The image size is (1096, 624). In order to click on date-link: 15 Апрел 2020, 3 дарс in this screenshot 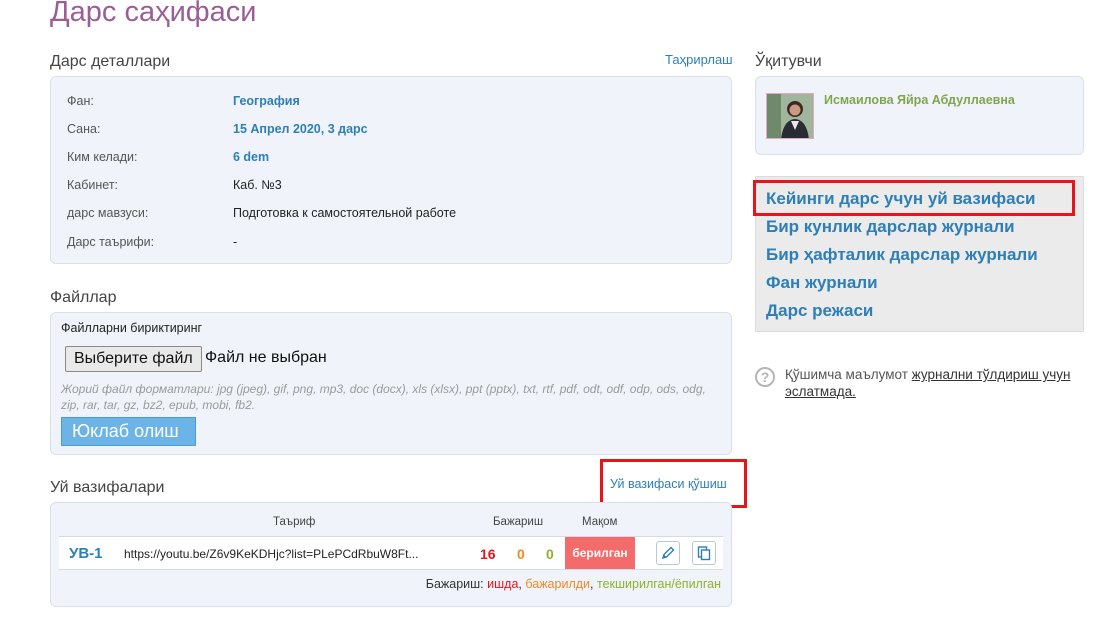, I will do `click(300, 129)`.